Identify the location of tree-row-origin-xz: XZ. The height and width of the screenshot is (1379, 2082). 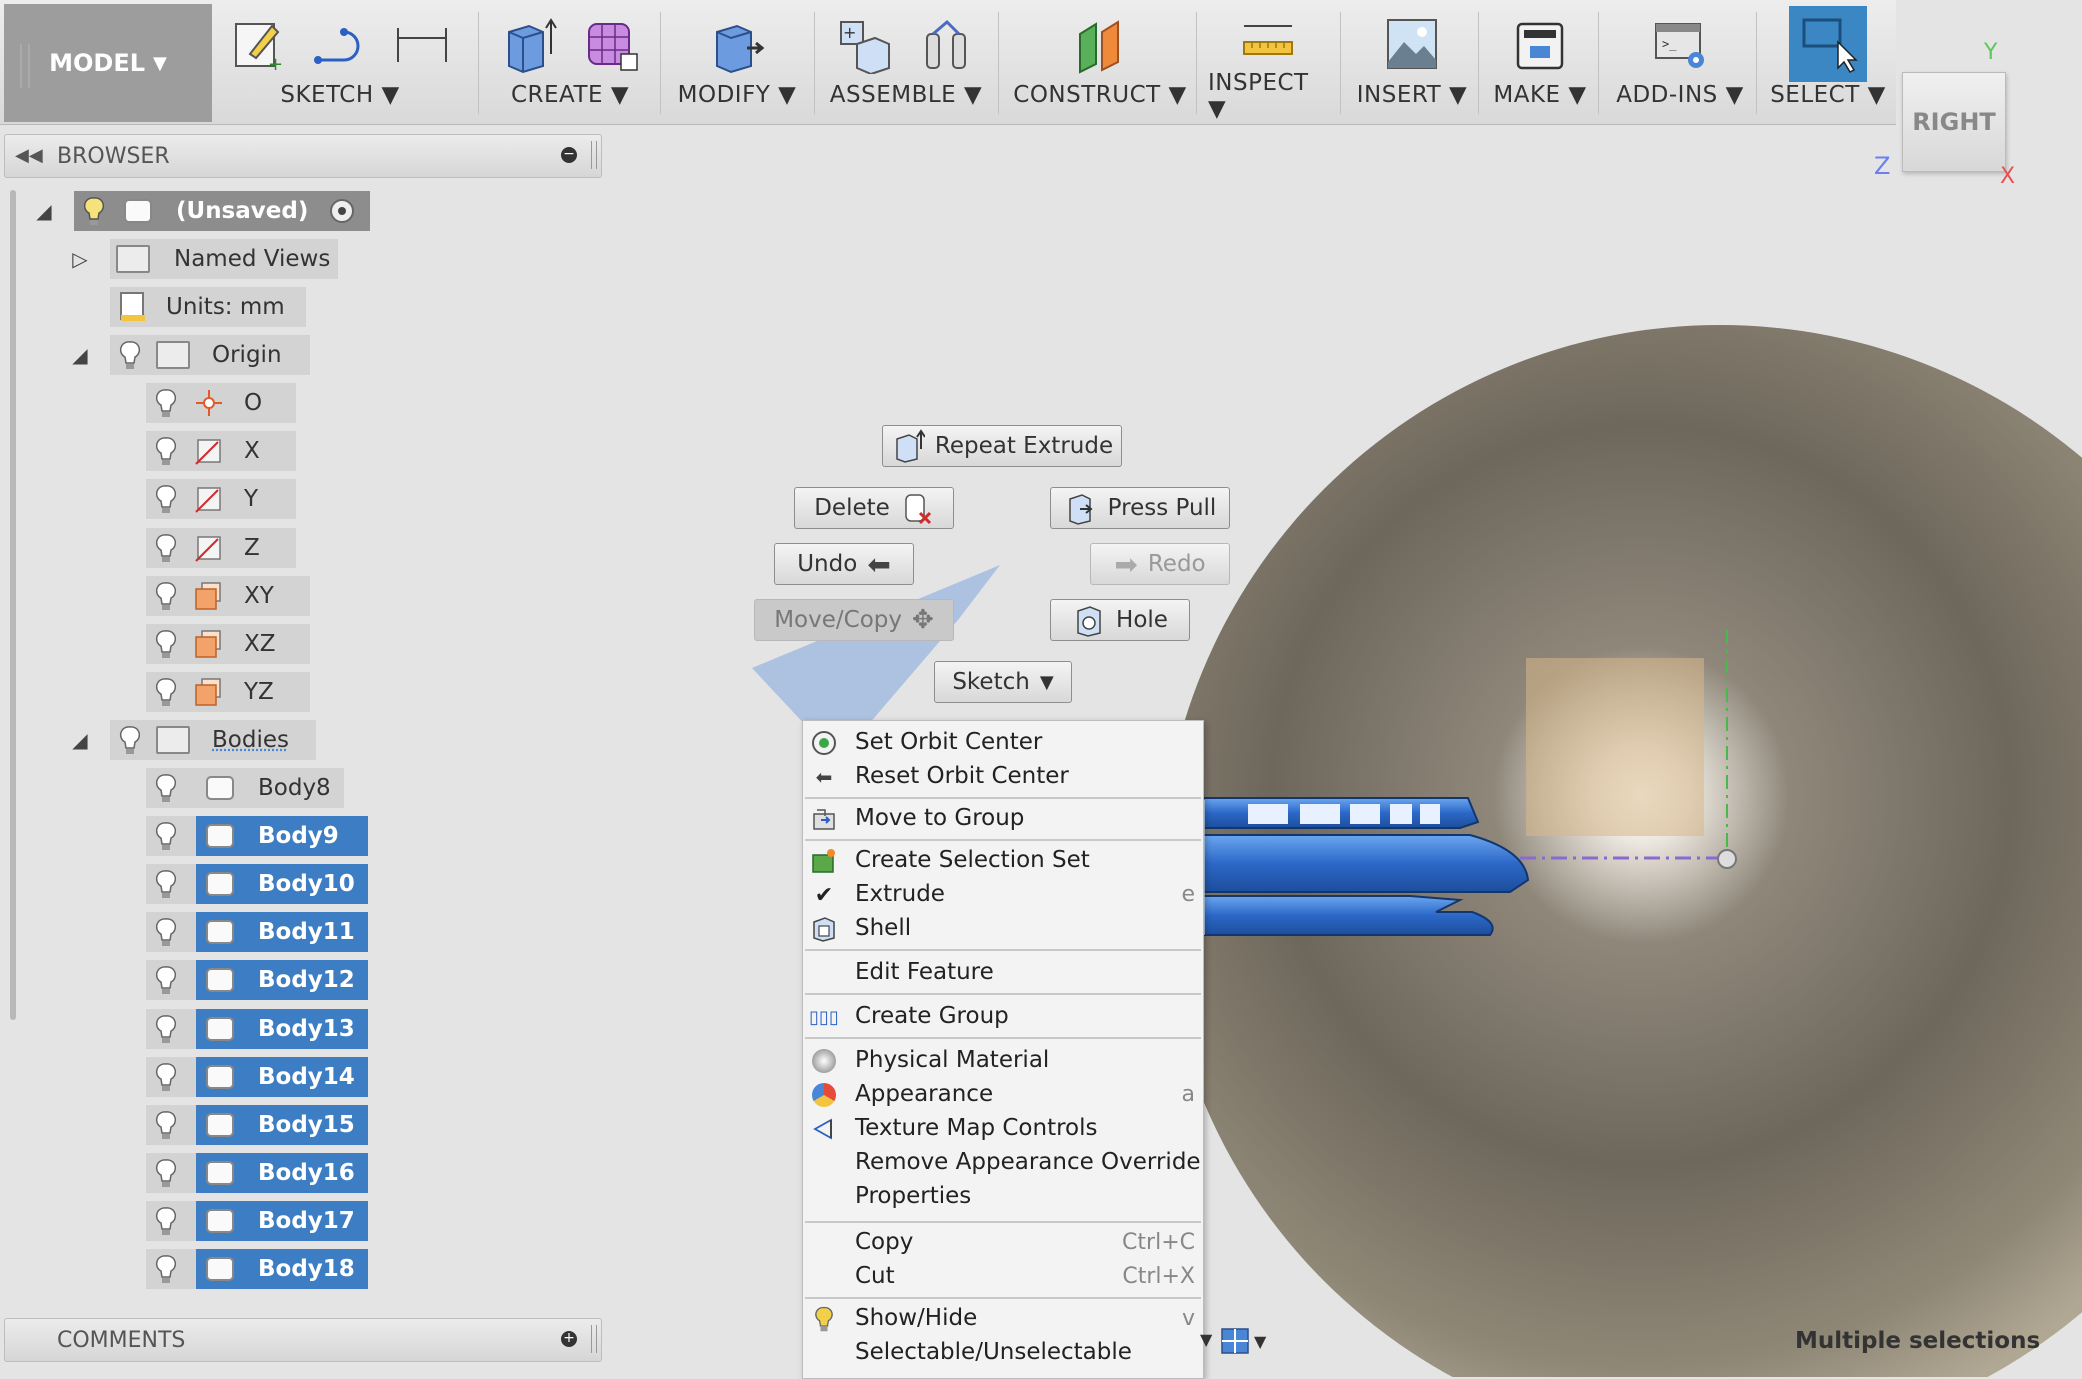
(228, 644).